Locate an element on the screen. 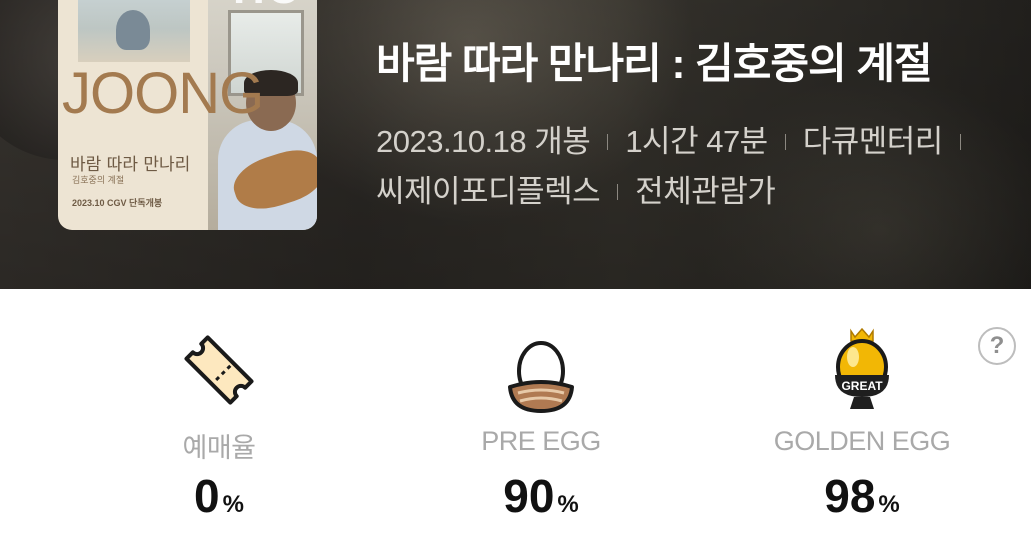 Image resolution: width=1031 pixels, height=555 pixels. age-rating: 전체관람가 is located at coordinates (705, 191).